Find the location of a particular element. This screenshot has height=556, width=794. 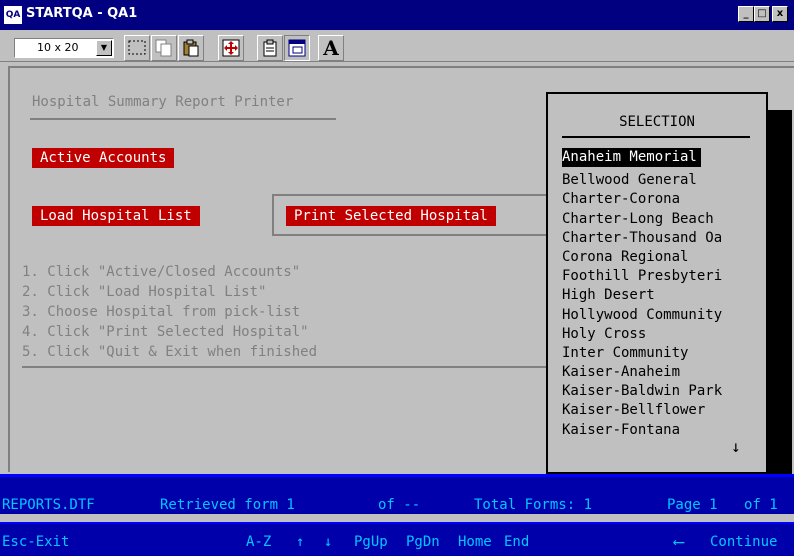

app-icon: QA is located at coordinates (13, 15).